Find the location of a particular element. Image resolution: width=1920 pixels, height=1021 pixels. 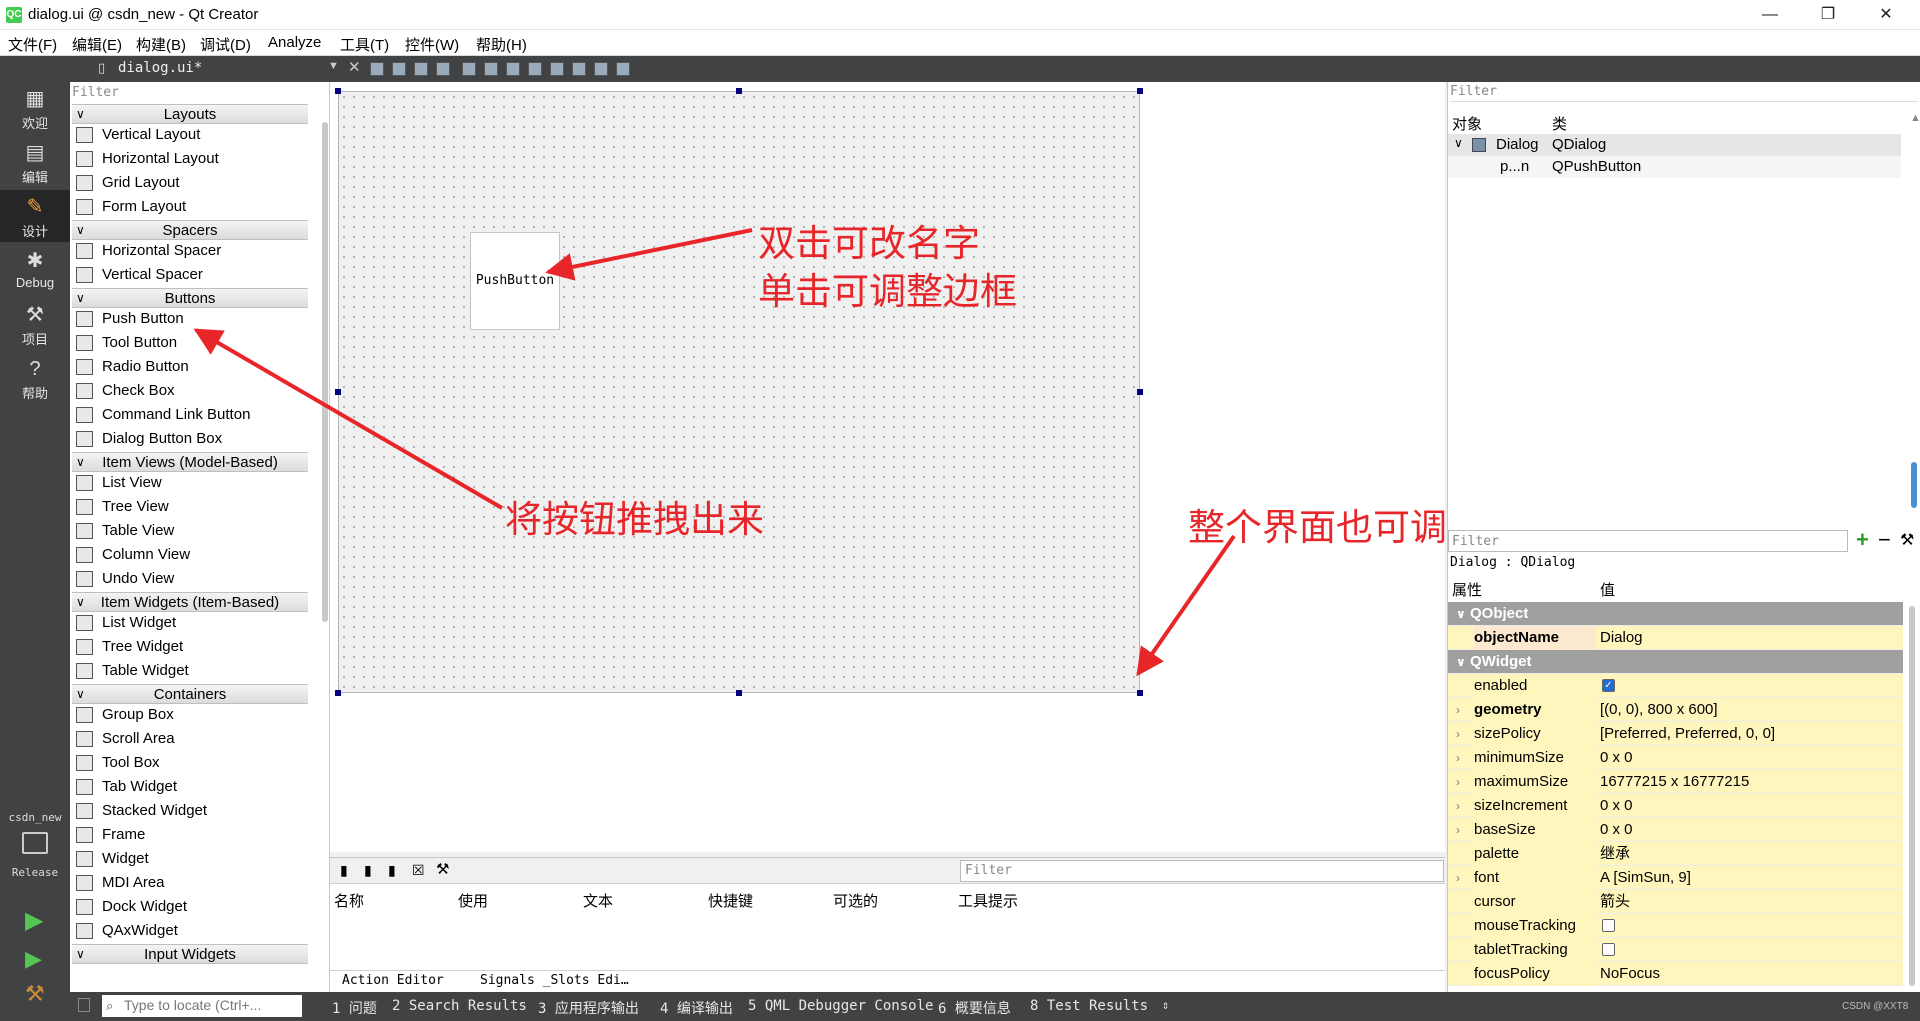

property-row: › sizeIncrement 0 x 0 is located at coordinates (1675, 806).